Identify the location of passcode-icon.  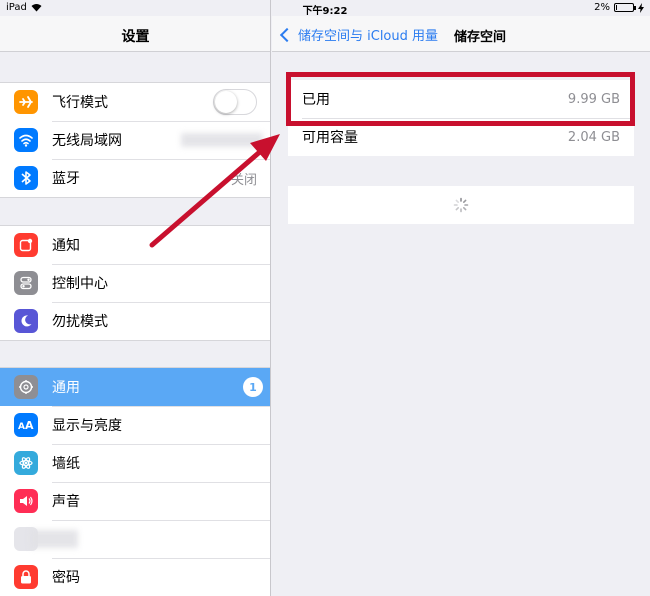
(26, 577).